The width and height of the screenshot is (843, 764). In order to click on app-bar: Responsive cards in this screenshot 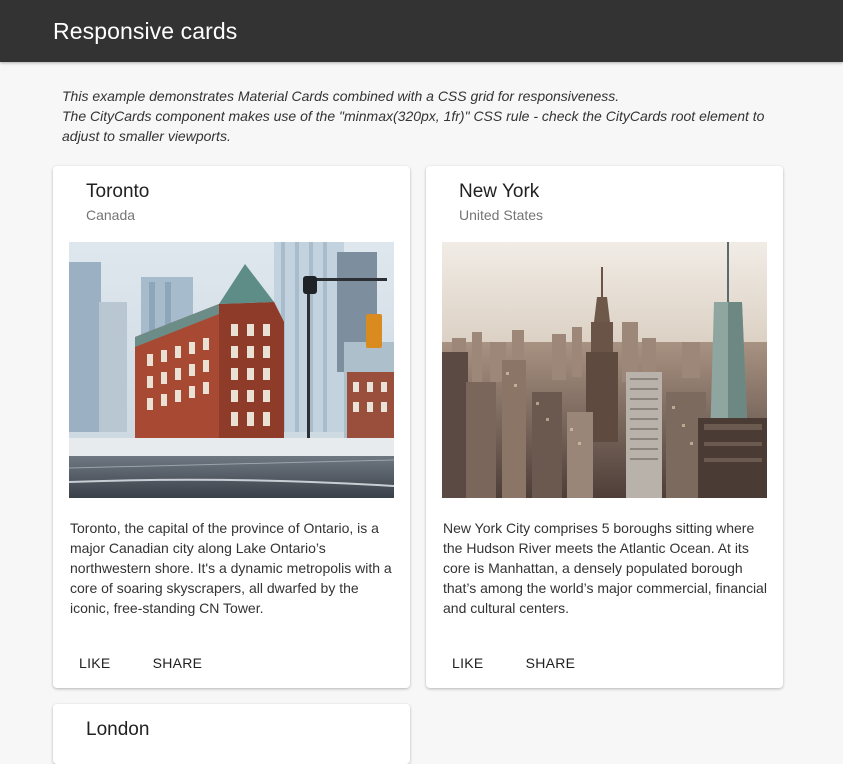, I will do `click(421, 31)`.